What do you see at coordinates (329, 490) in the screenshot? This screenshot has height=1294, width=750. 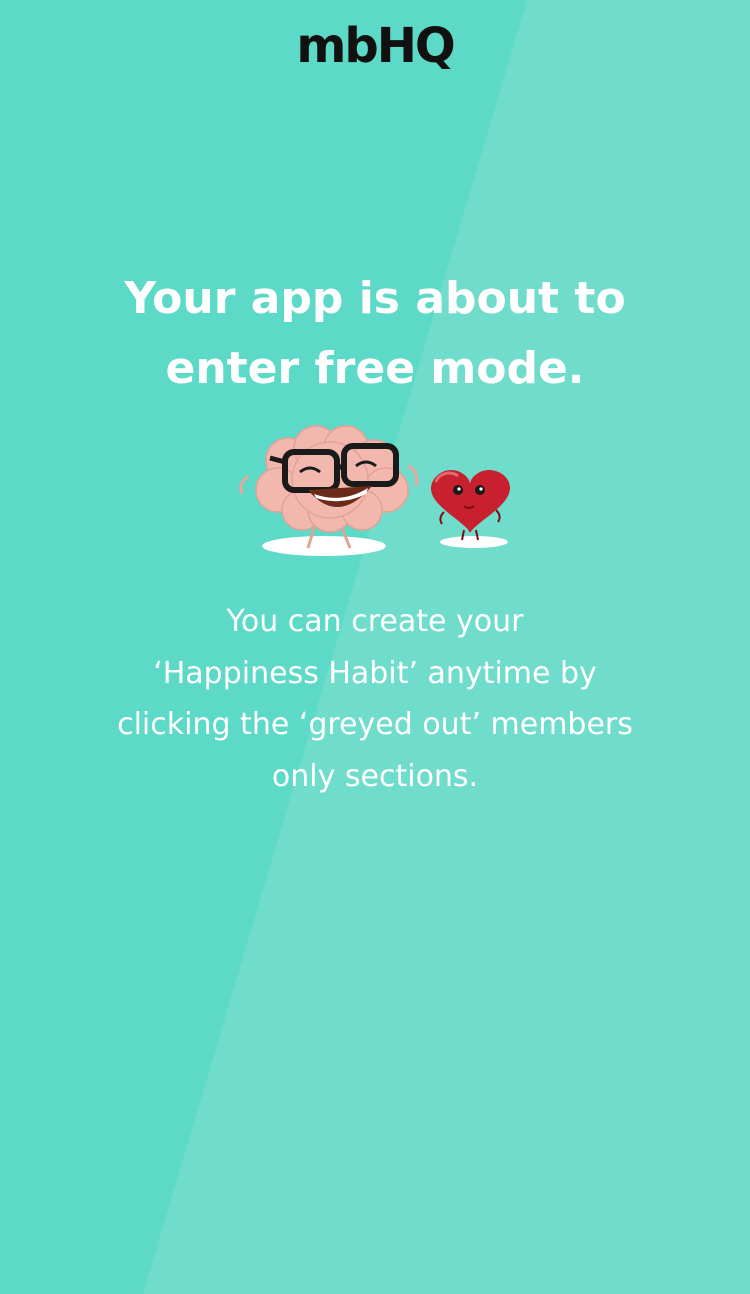 I see `brain-character-icon` at bounding box center [329, 490].